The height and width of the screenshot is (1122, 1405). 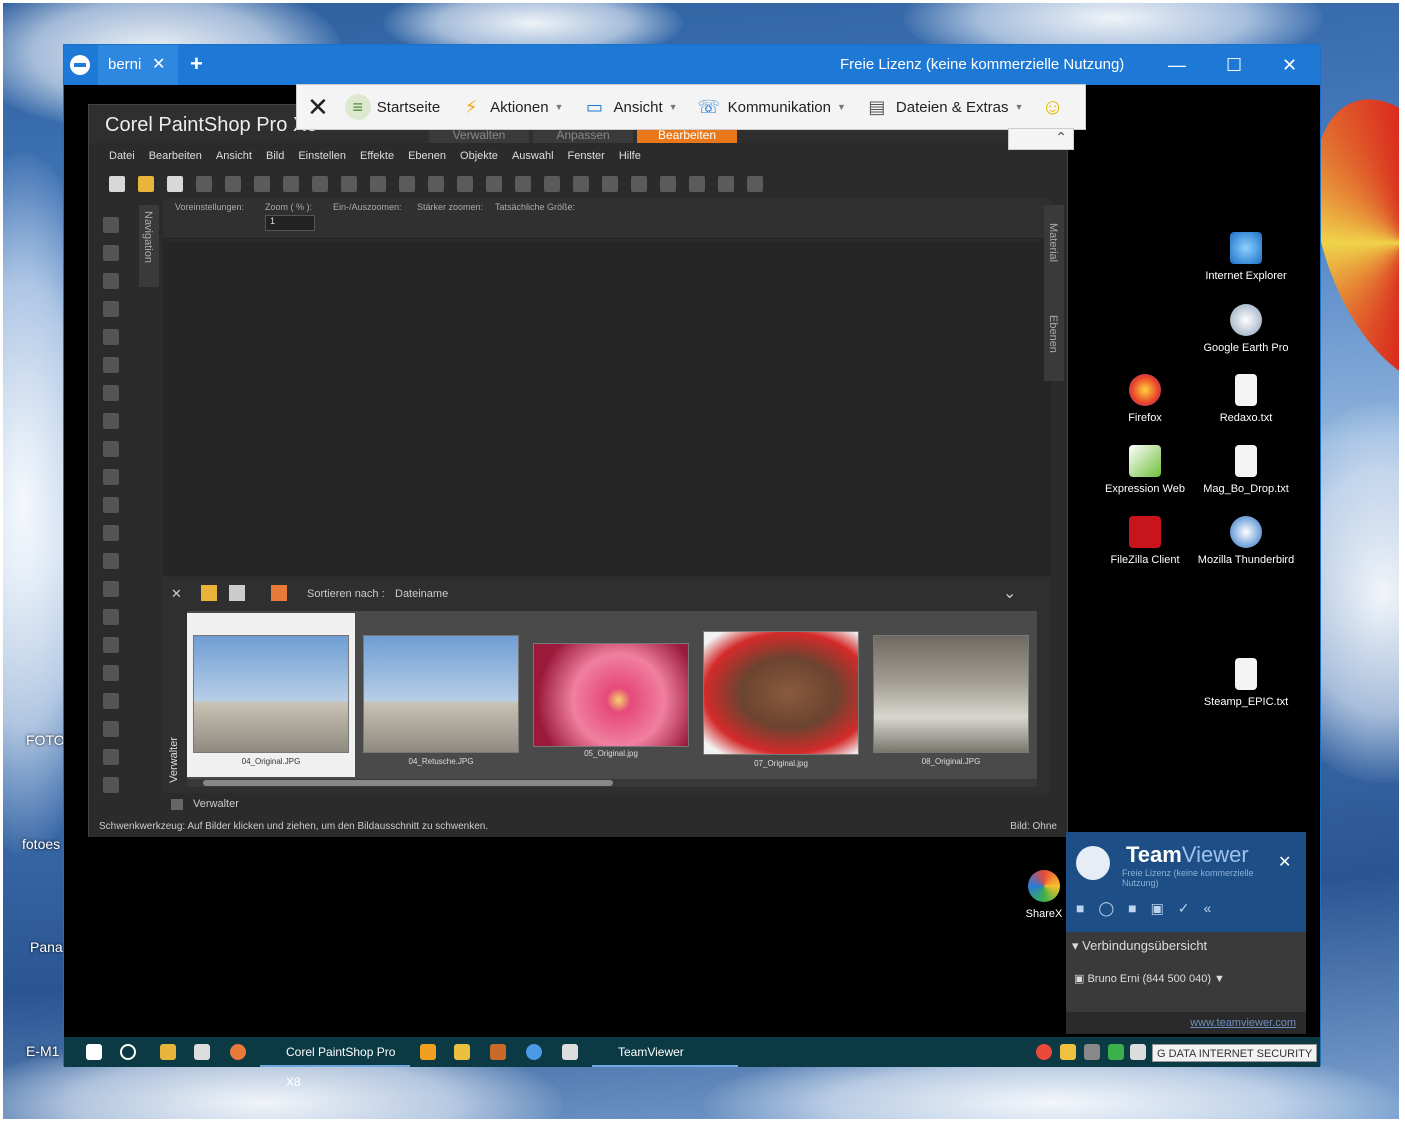 What do you see at coordinates (1246, 257) in the screenshot?
I see `desktop-icon-internet-explorer: Internet Explorer` at bounding box center [1246, 257].